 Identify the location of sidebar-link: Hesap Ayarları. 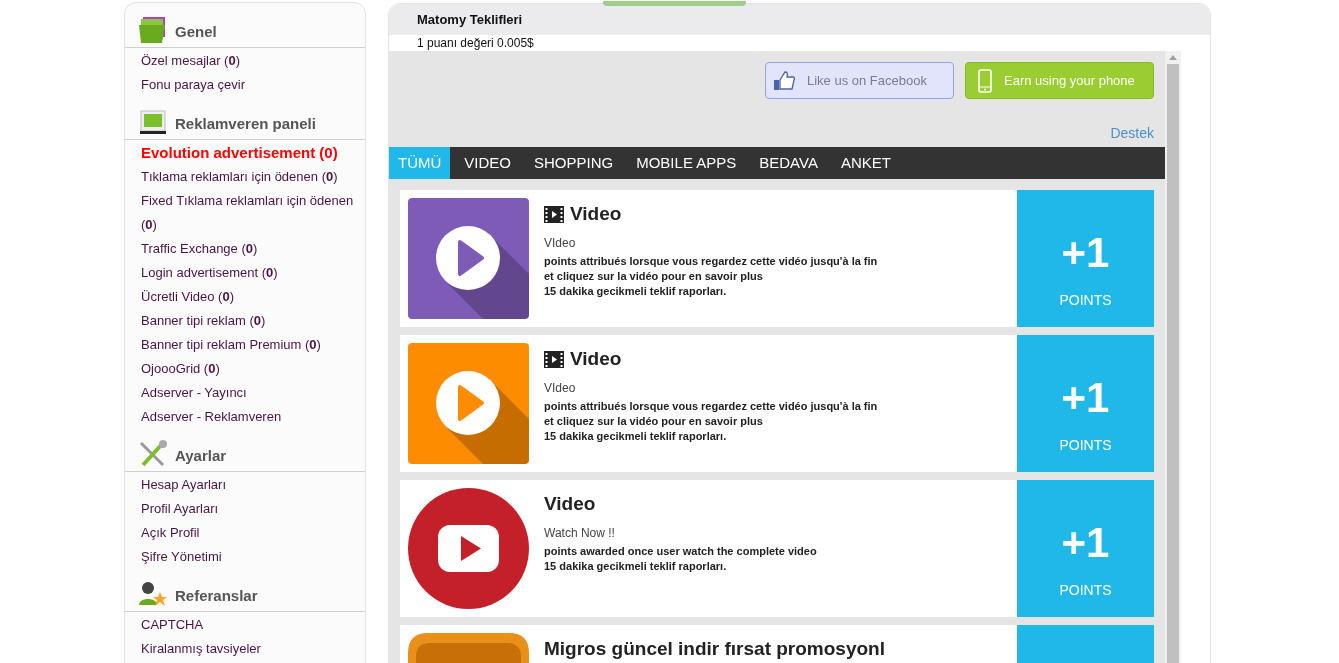
(252, 485).